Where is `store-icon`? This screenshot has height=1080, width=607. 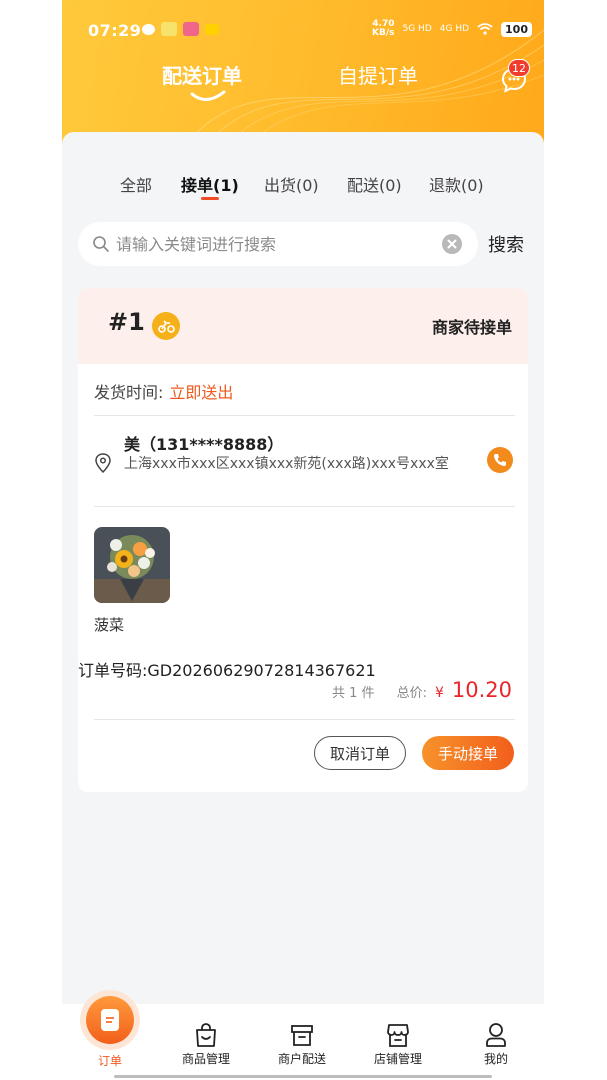 store-icon is located at coordinates (398, 1035).